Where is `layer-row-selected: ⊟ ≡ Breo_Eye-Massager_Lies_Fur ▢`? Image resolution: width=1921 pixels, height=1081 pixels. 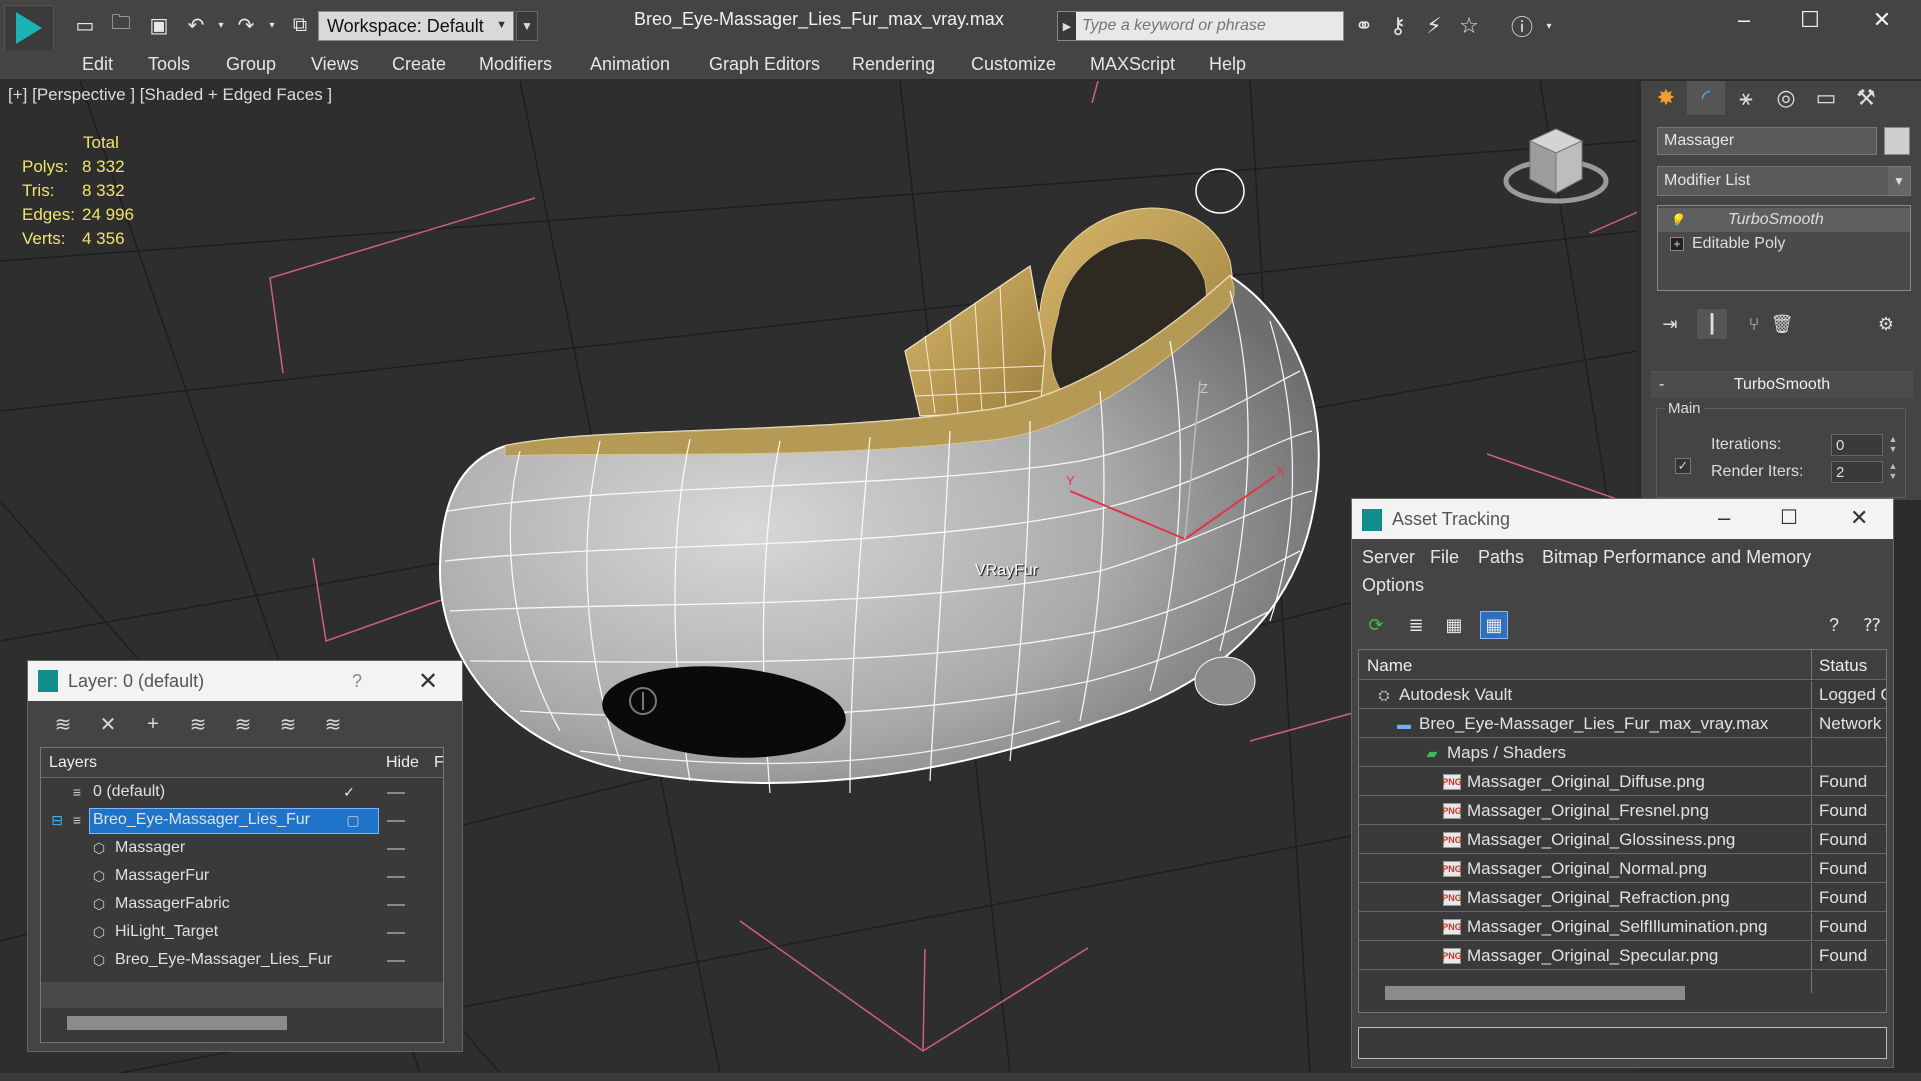
layer-row-selected: ⊟ ≡ Breo_Eye-Massager_Lies_Fur ▢ is located at coordinates (242, 821).